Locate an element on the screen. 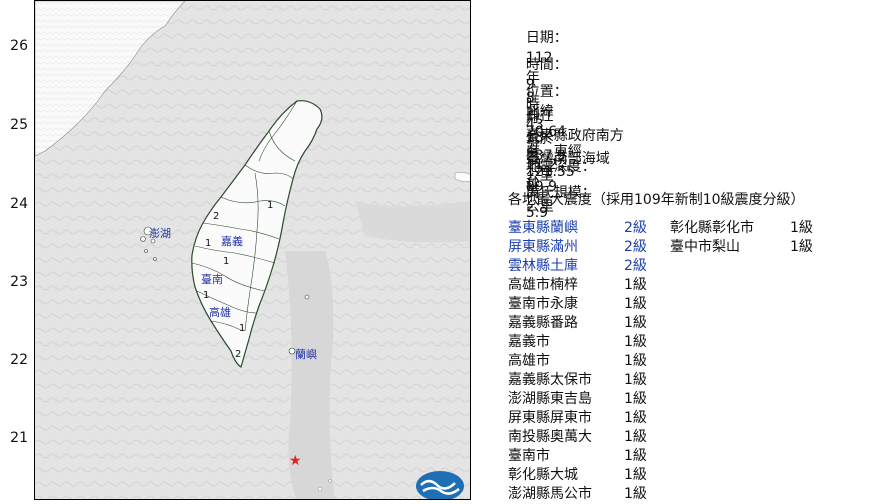 The image size is (880, 504). map-intensity-2b: 2 is located at coordinates (238, 354).